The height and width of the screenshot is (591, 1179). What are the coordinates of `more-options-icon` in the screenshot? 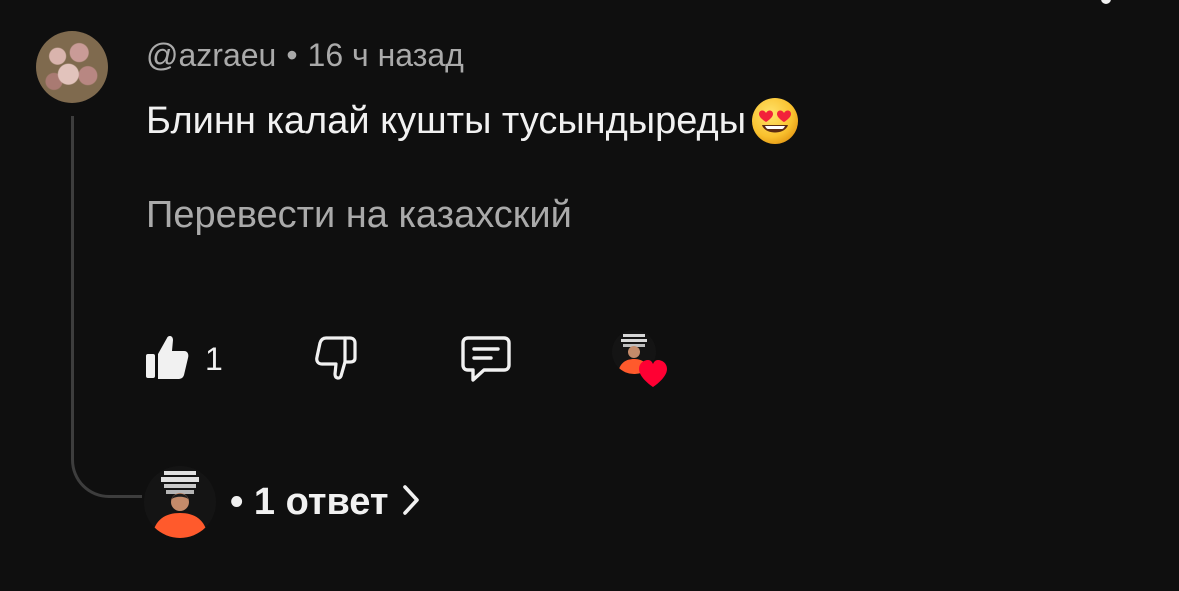 It's located at (1106, 2).